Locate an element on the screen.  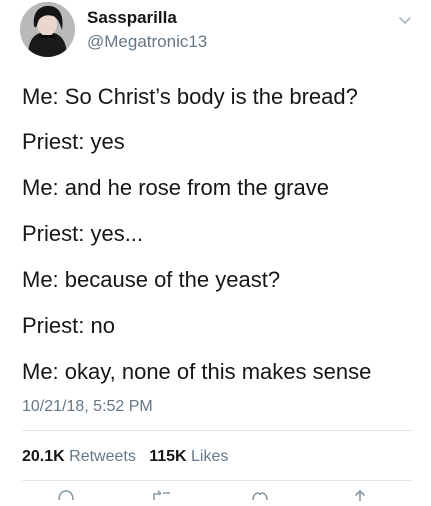
avatar-image is located at coordinates (47, 29).